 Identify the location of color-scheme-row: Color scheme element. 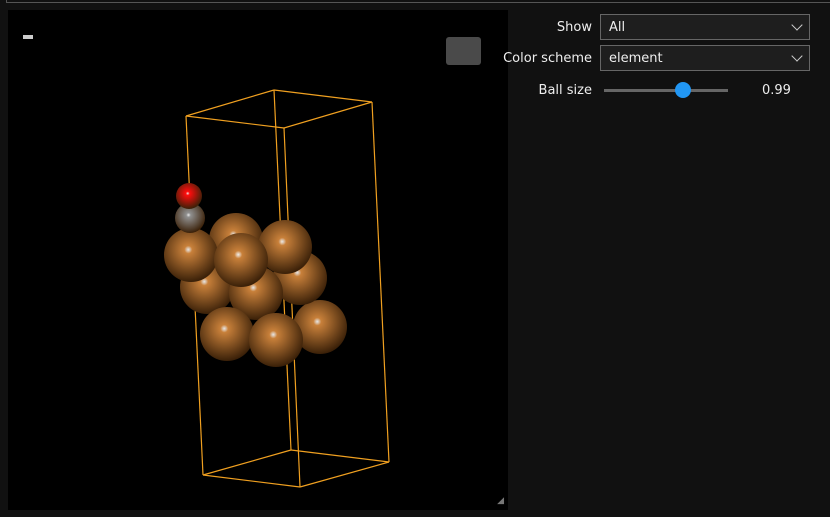
(655, 58).